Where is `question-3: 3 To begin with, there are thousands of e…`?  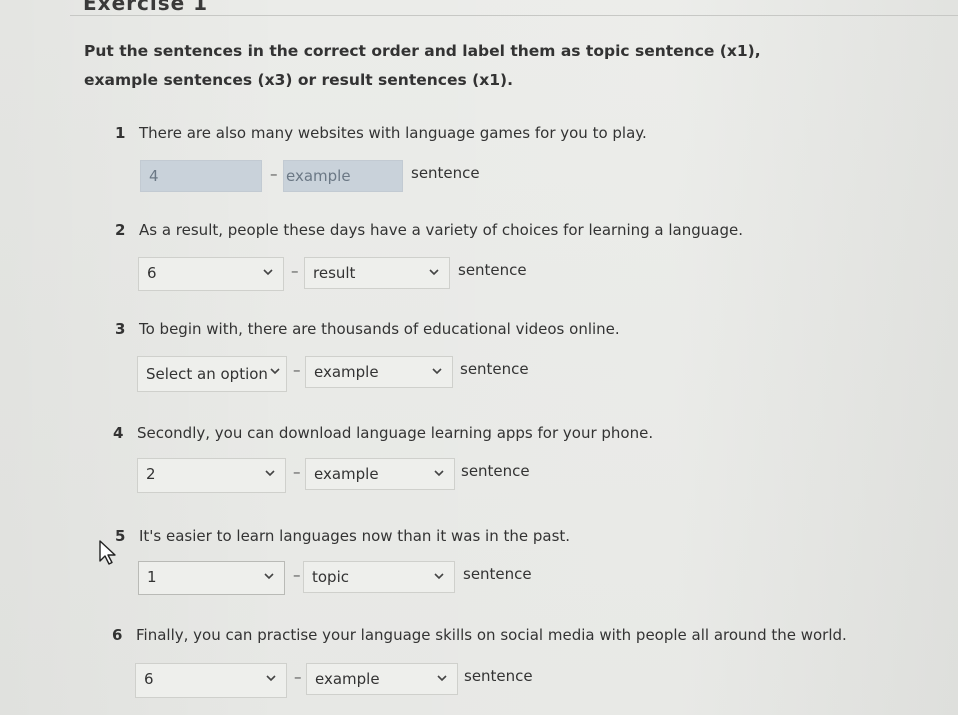
question-3: 3 To begin with, there are thousands of e… is located at coordinates (367, 329).